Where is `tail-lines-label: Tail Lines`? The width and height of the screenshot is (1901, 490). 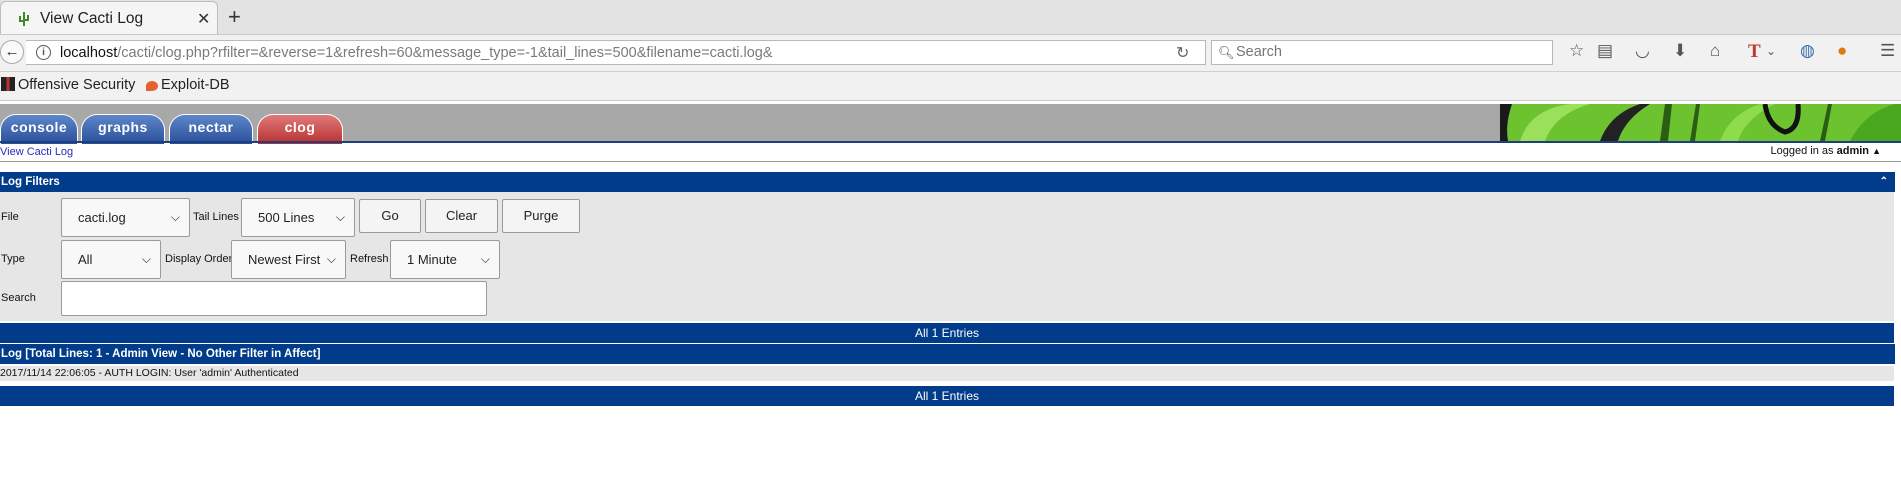 tail-lines-label: Tail Lines is located at coordinates (216, 217).